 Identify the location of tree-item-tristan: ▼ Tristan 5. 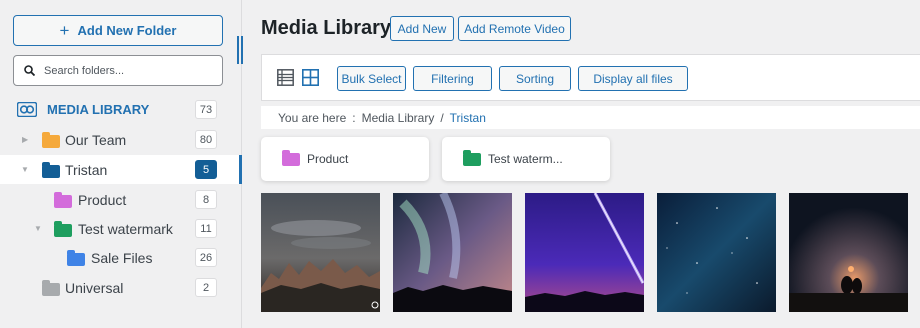
(121, 169).